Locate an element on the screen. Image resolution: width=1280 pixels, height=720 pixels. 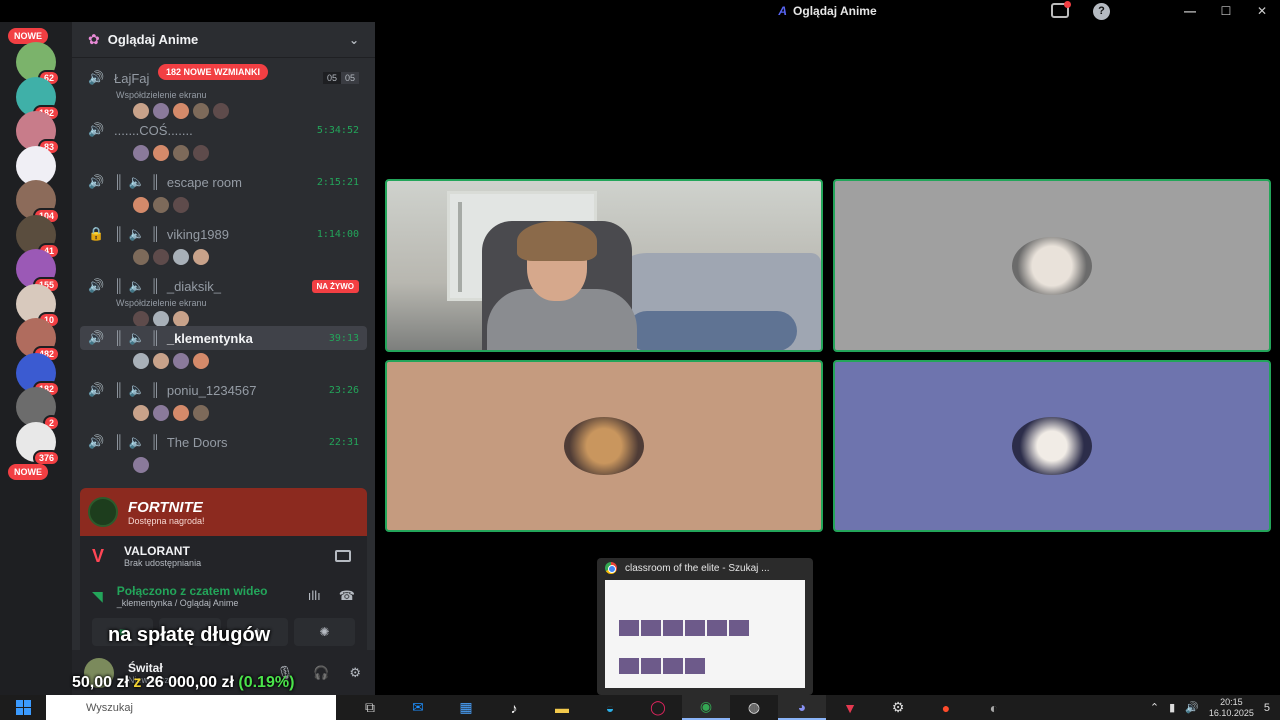
voice-channel: 🔒 ║ 🔈 ║ viking1989 1:14:00 is located at coordinates (223, 244).